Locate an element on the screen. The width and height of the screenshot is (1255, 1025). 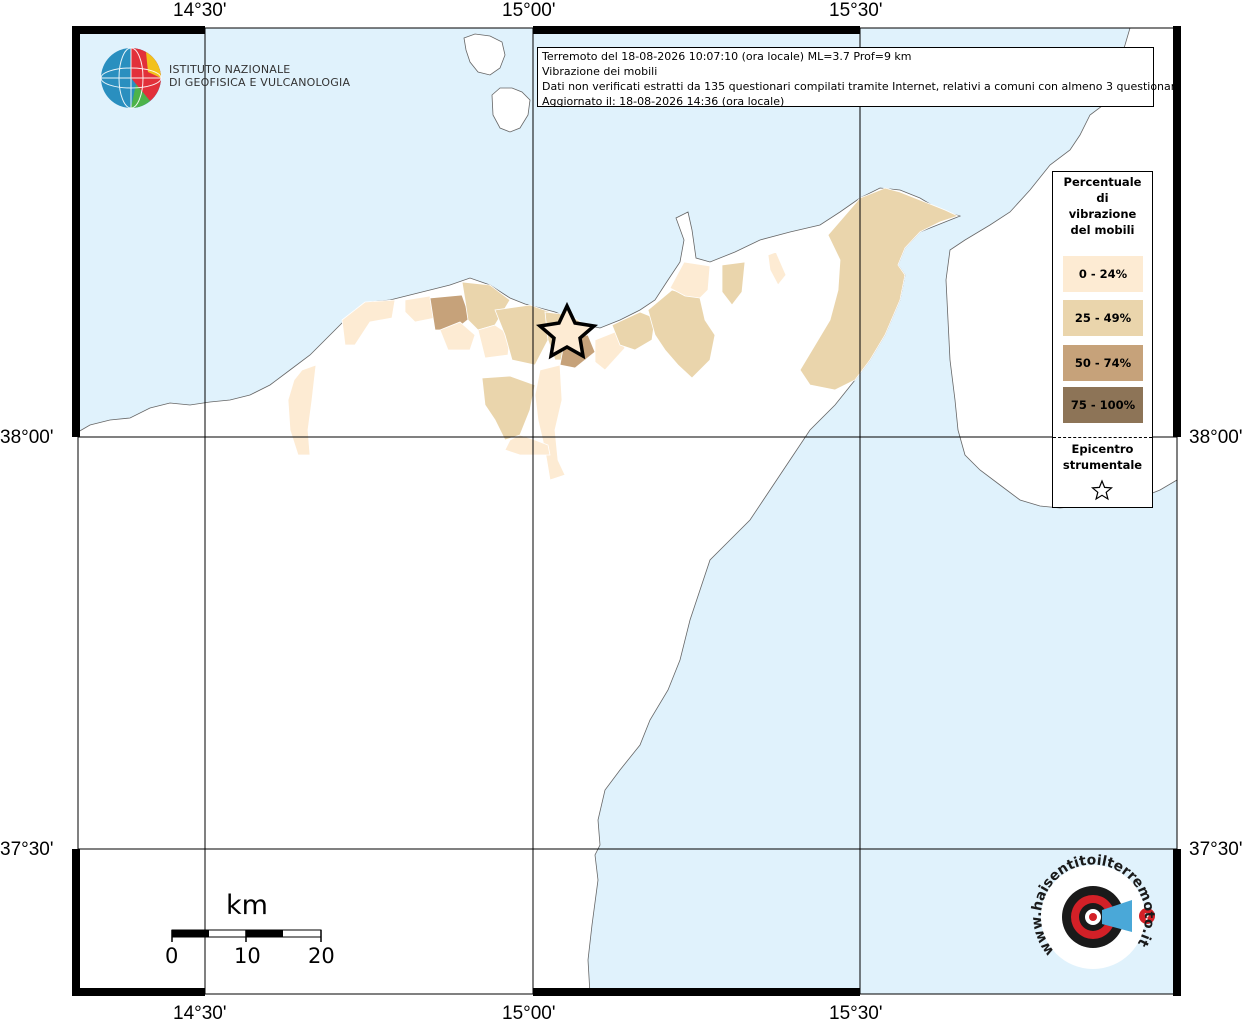
scale-tick-0: 0 is located at coordinates (172, 956).